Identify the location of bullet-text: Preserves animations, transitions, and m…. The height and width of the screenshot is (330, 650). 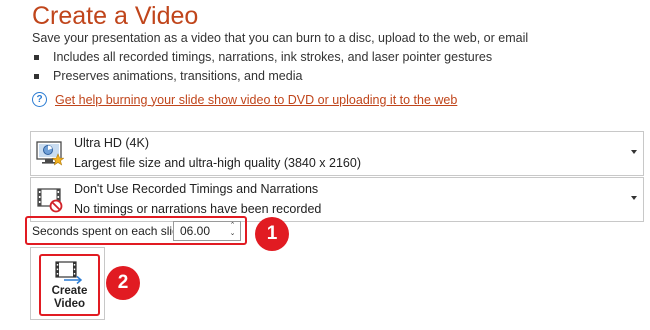
(178, 76).